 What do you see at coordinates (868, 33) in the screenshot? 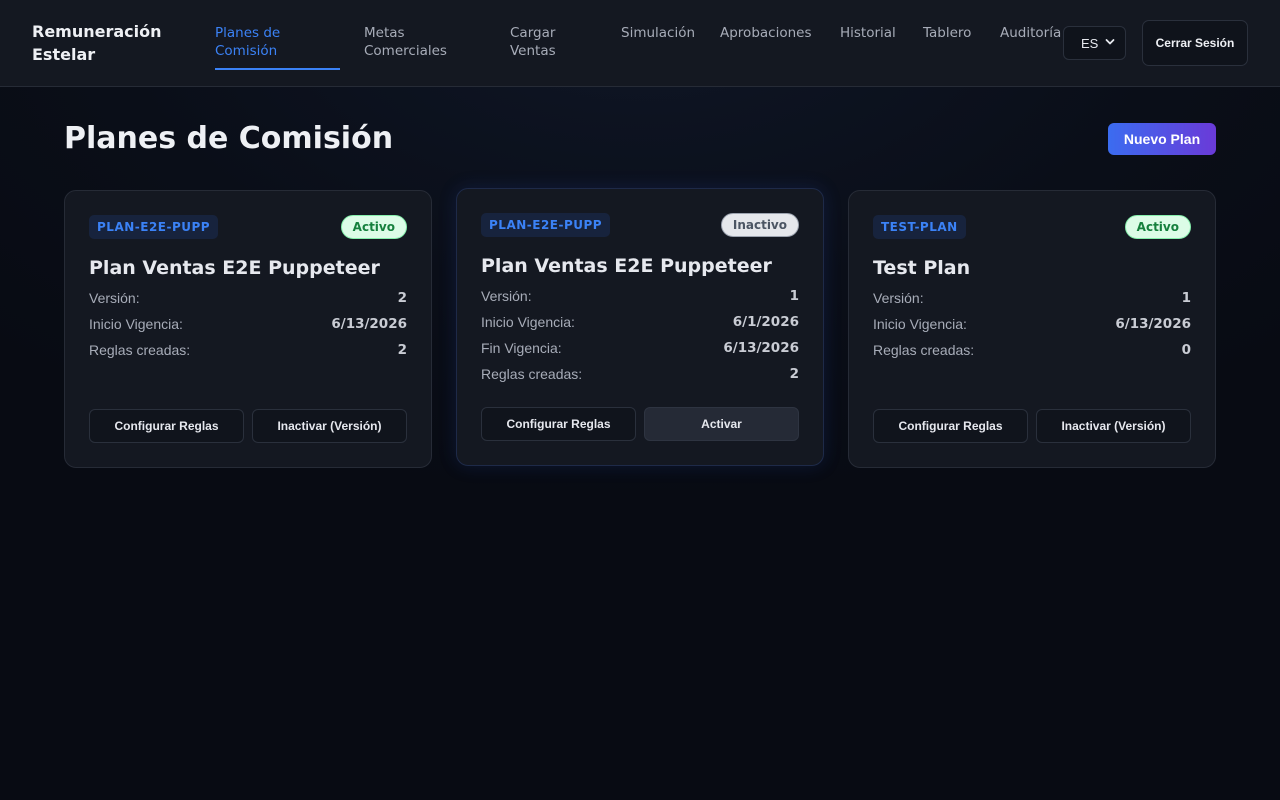
I see `nav-item-historial: Historial` at bounding box center [868, 33].